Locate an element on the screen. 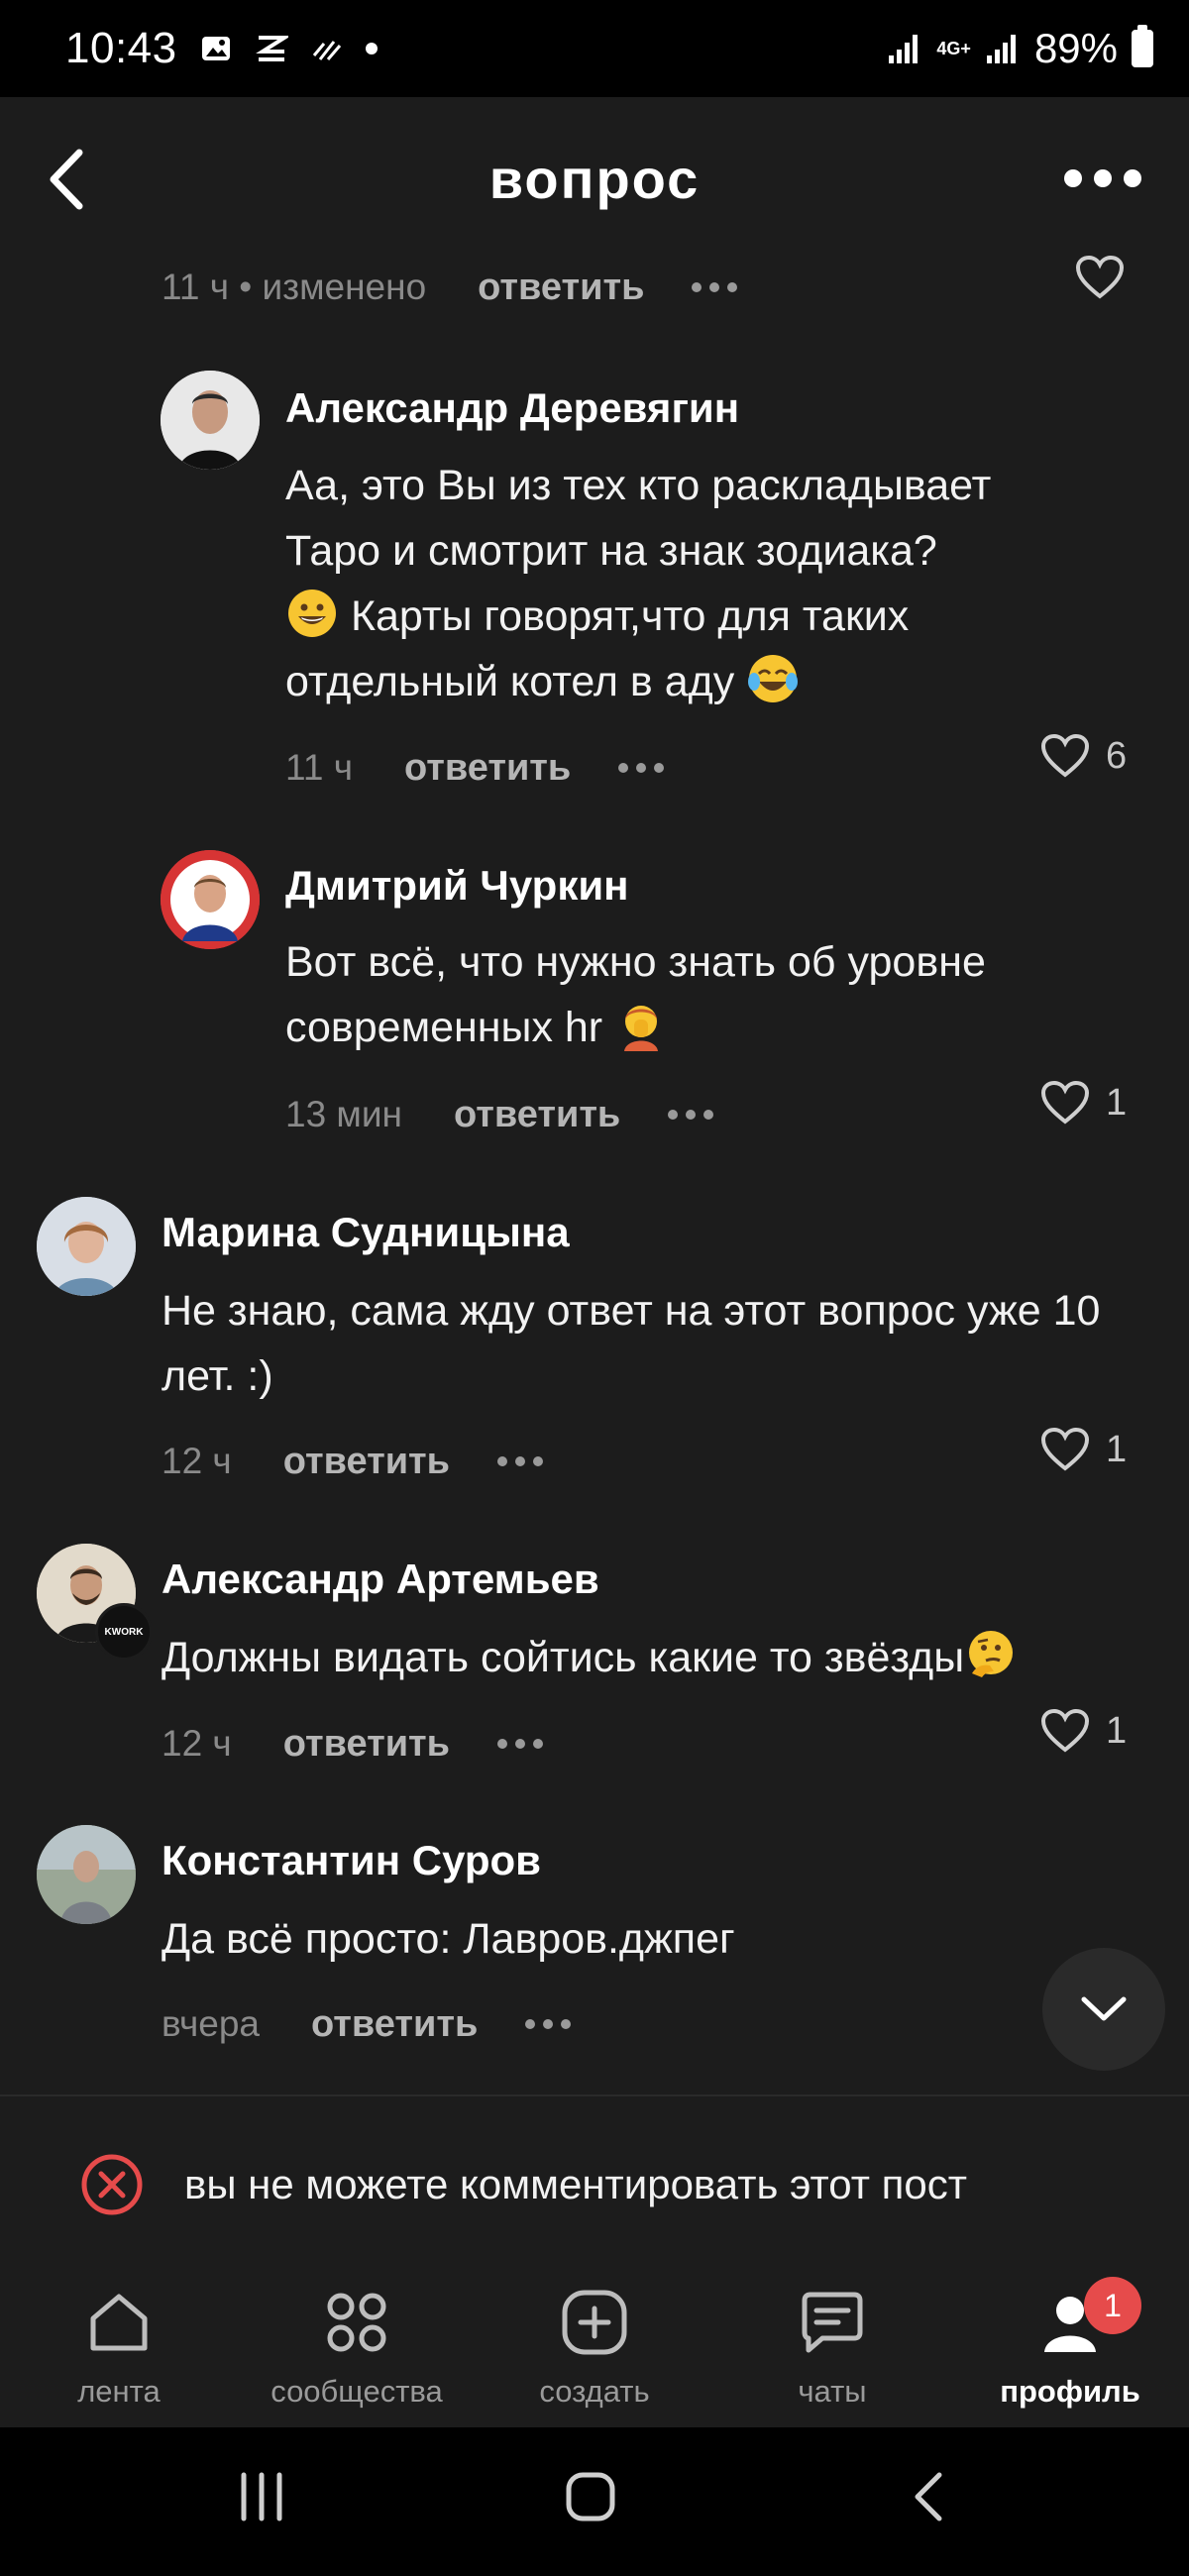  more-options-button is located at coordinates (1108, 178).